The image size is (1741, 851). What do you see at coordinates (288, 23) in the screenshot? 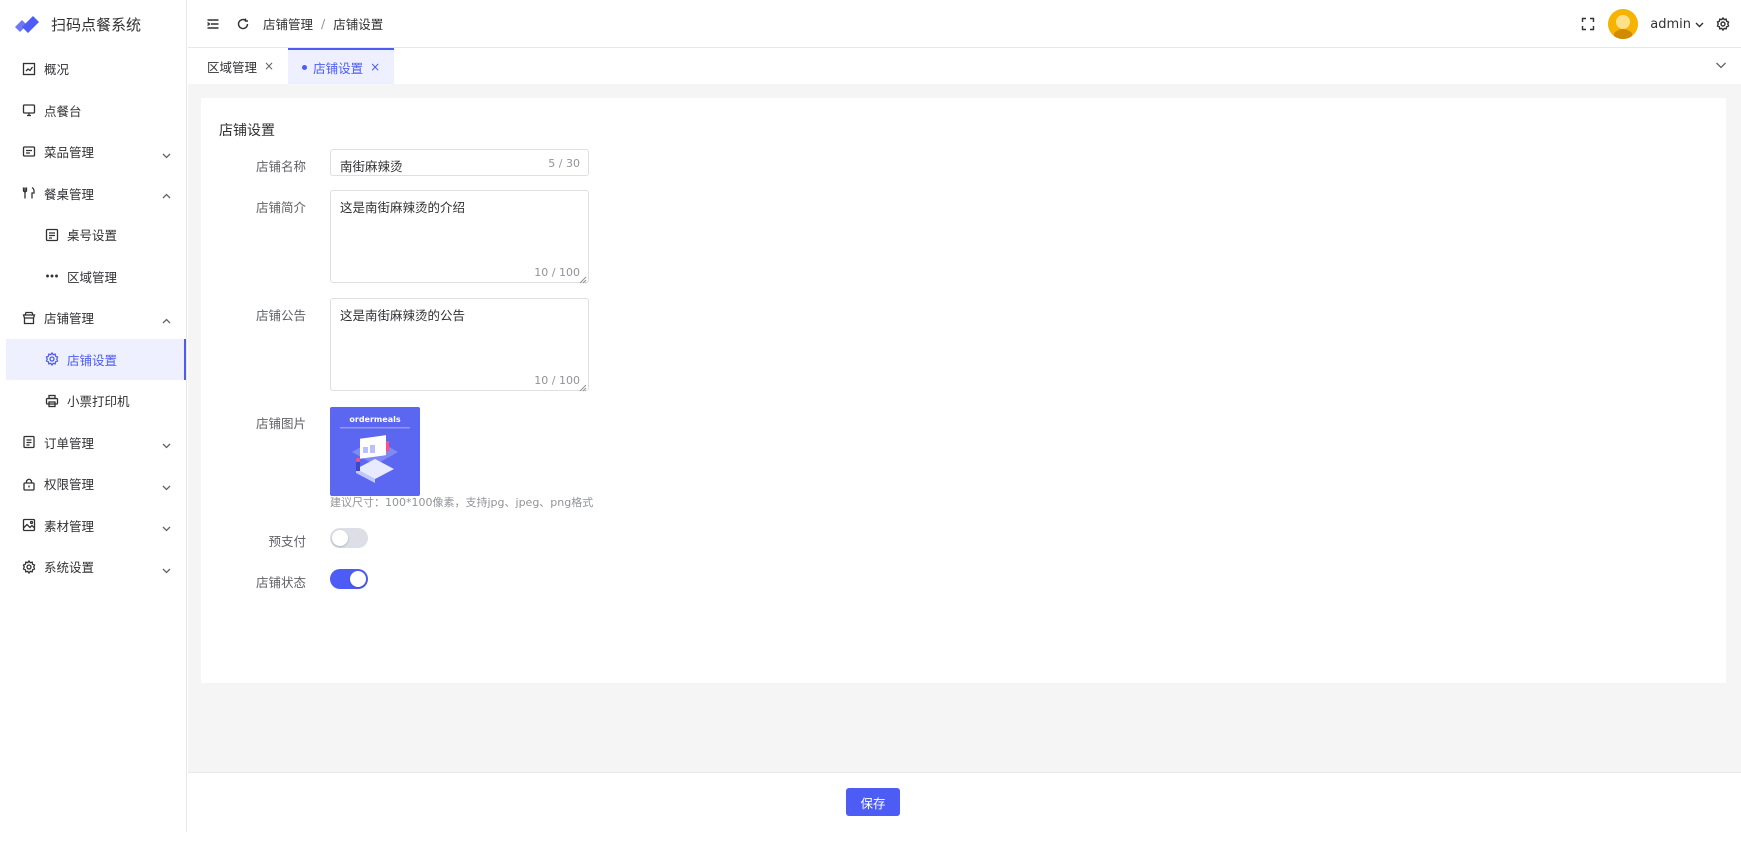
I see `breadcrumb-item: 店铺管理` at bounding box center [288, 23].